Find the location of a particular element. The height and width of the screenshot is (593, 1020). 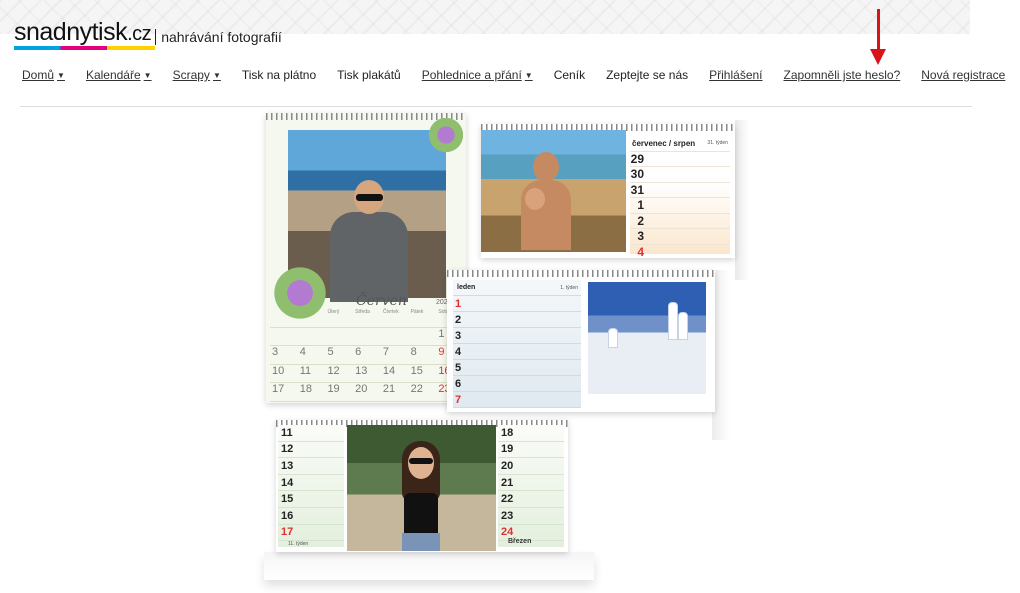

week-day-list-left: 11 12 13 14 15 16 17 11. týden is located at coordinates (311, 486).